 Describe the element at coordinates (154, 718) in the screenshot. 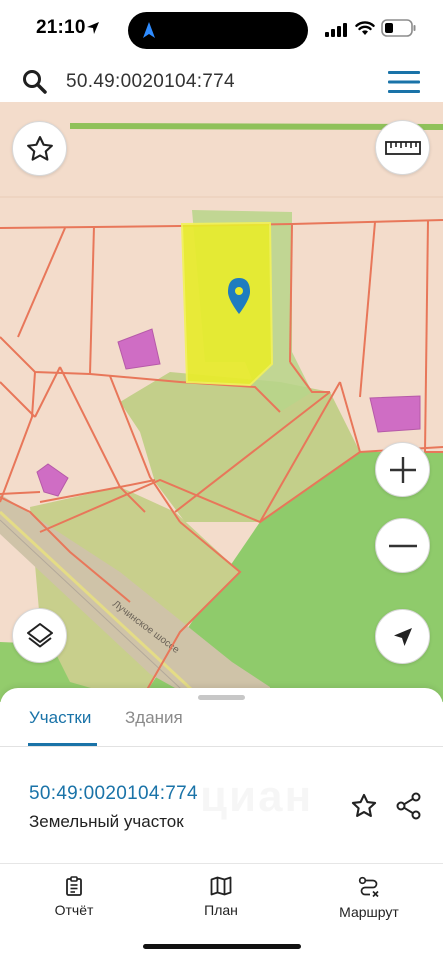

I see `tab-buildings: Здания` at that location.